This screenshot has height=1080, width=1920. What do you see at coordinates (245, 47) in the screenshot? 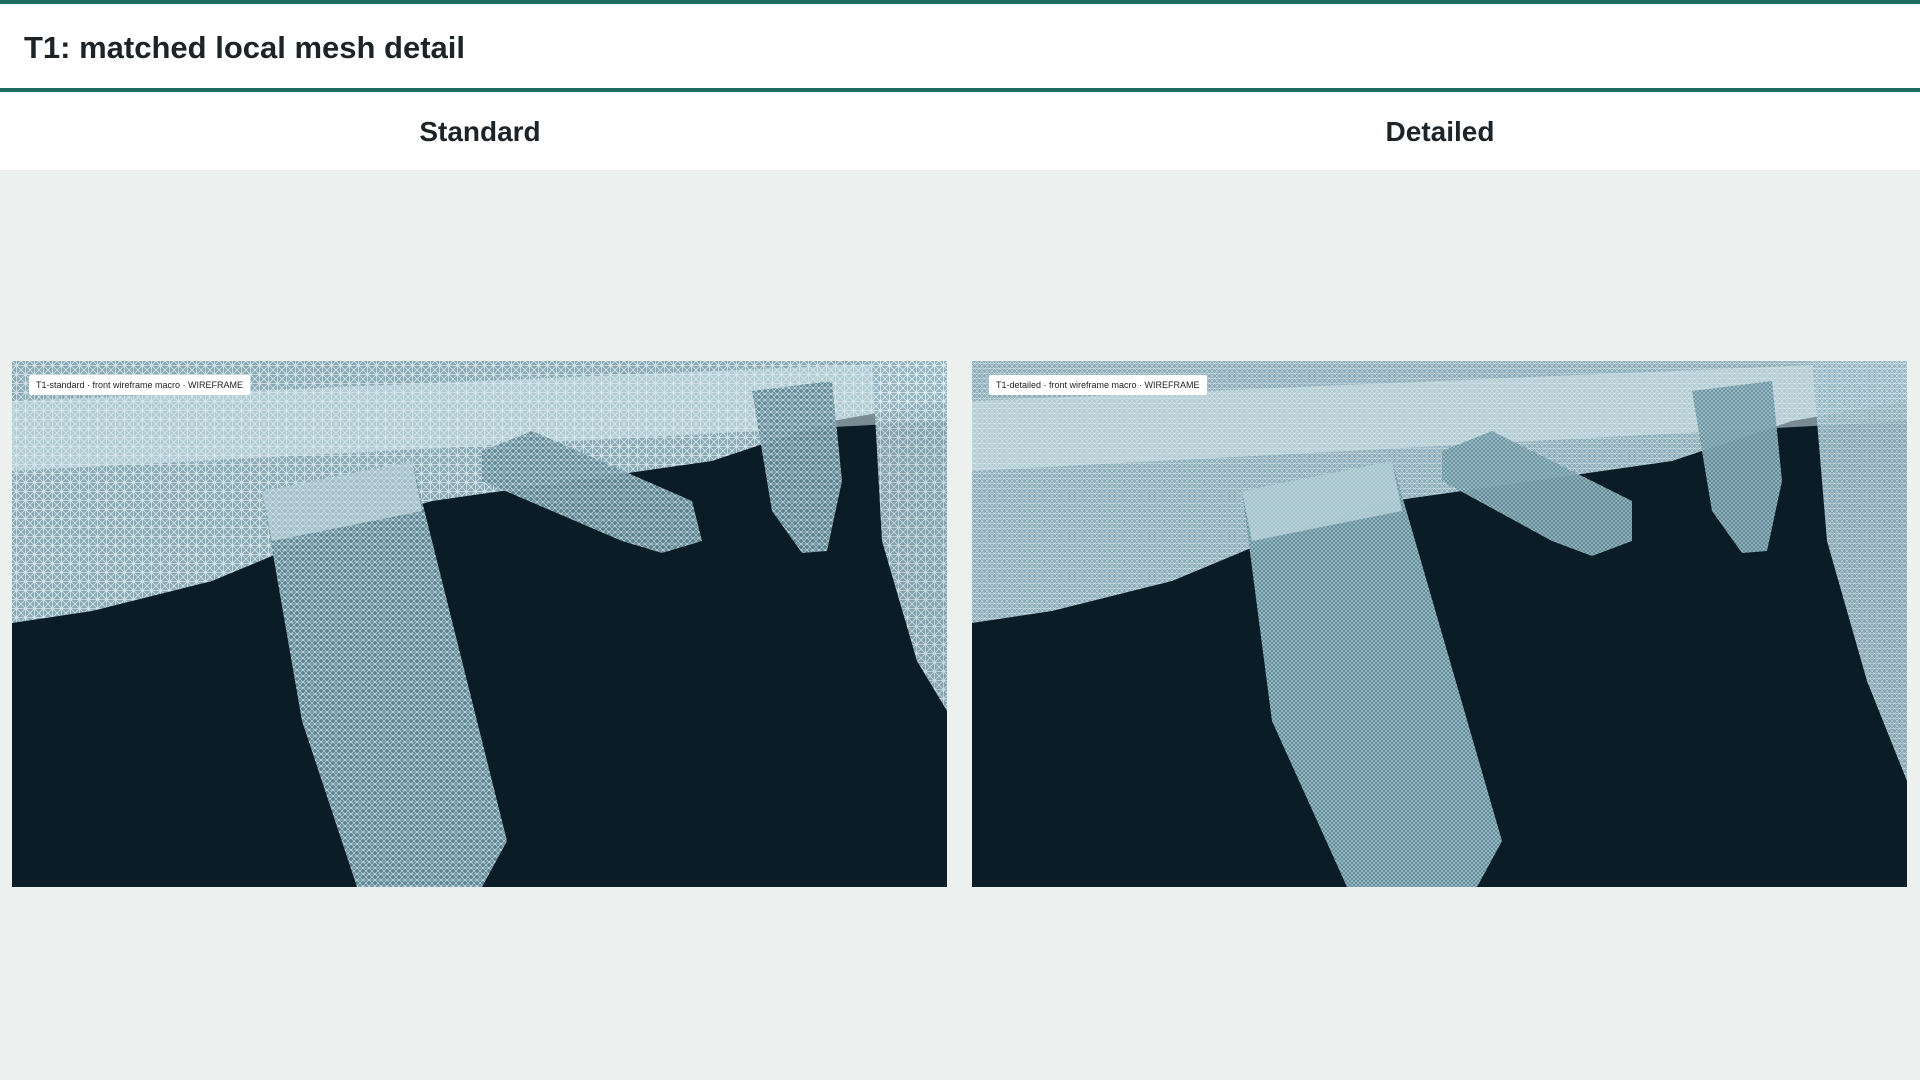
I see `page-title: T1: matched local mesh detail` at bounding box center [245, 47].